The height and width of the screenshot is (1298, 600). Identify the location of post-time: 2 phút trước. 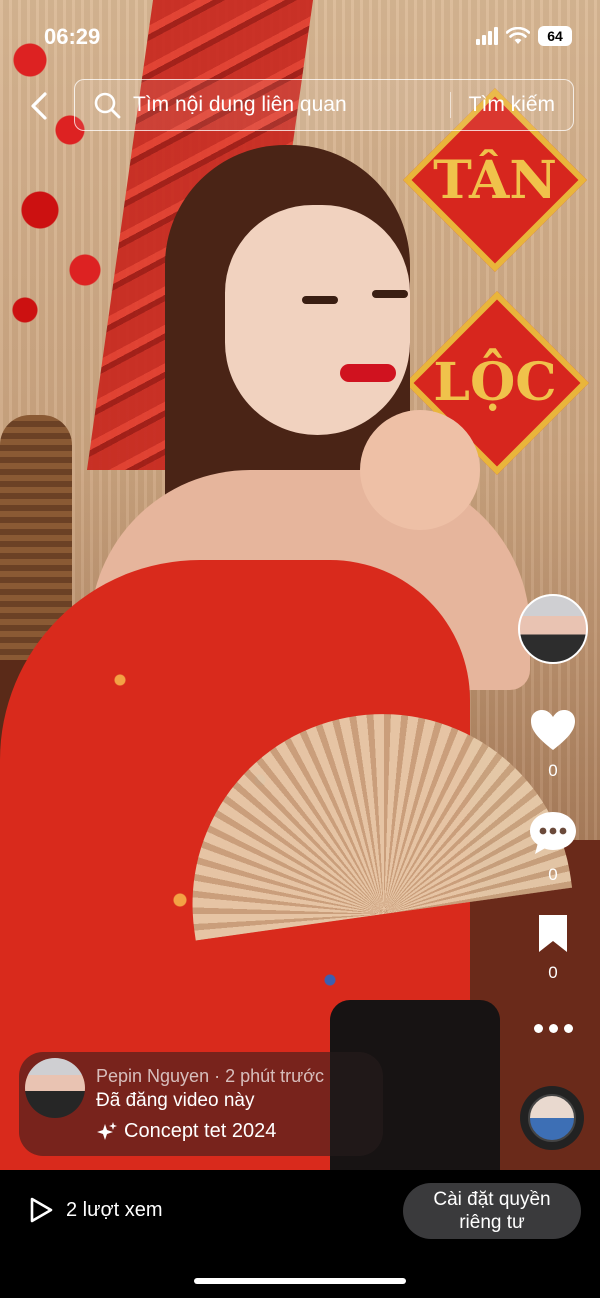
(275, 1076).